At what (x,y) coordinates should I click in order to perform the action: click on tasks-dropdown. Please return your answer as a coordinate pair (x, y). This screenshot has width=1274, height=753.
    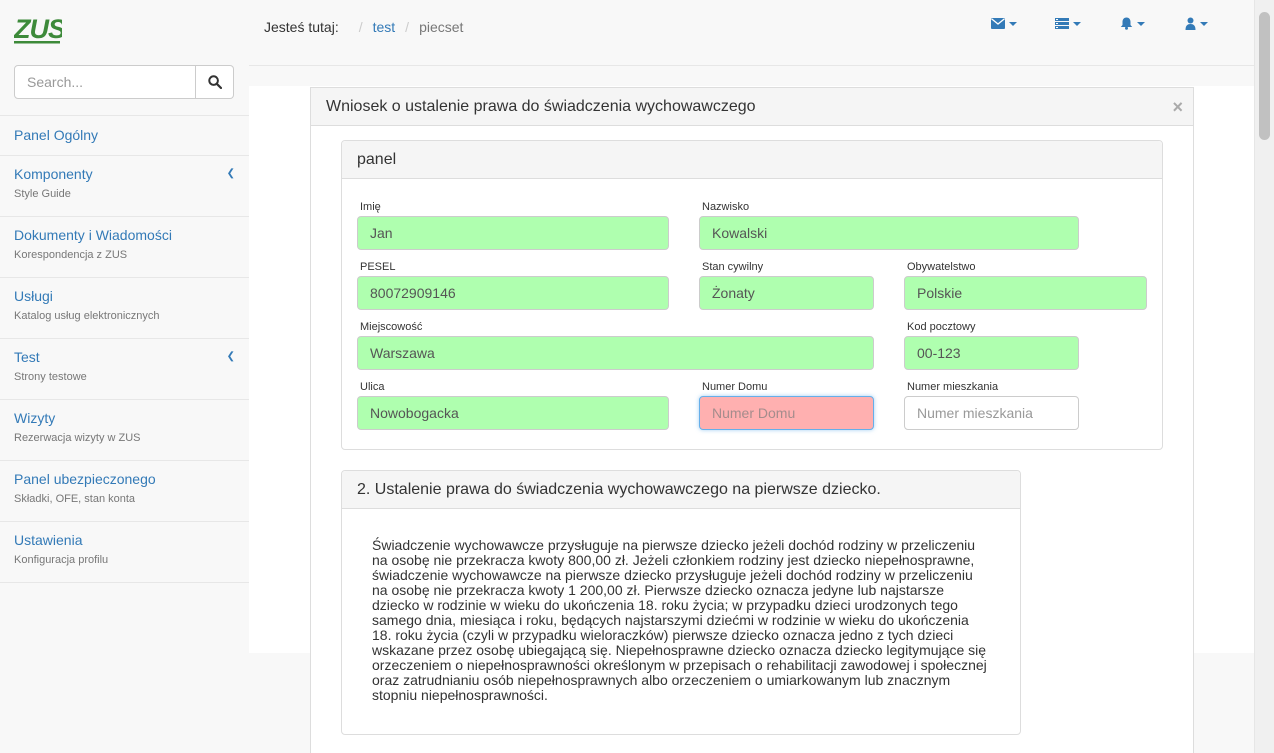
    Looking at the image, I should click on (1068, 23).